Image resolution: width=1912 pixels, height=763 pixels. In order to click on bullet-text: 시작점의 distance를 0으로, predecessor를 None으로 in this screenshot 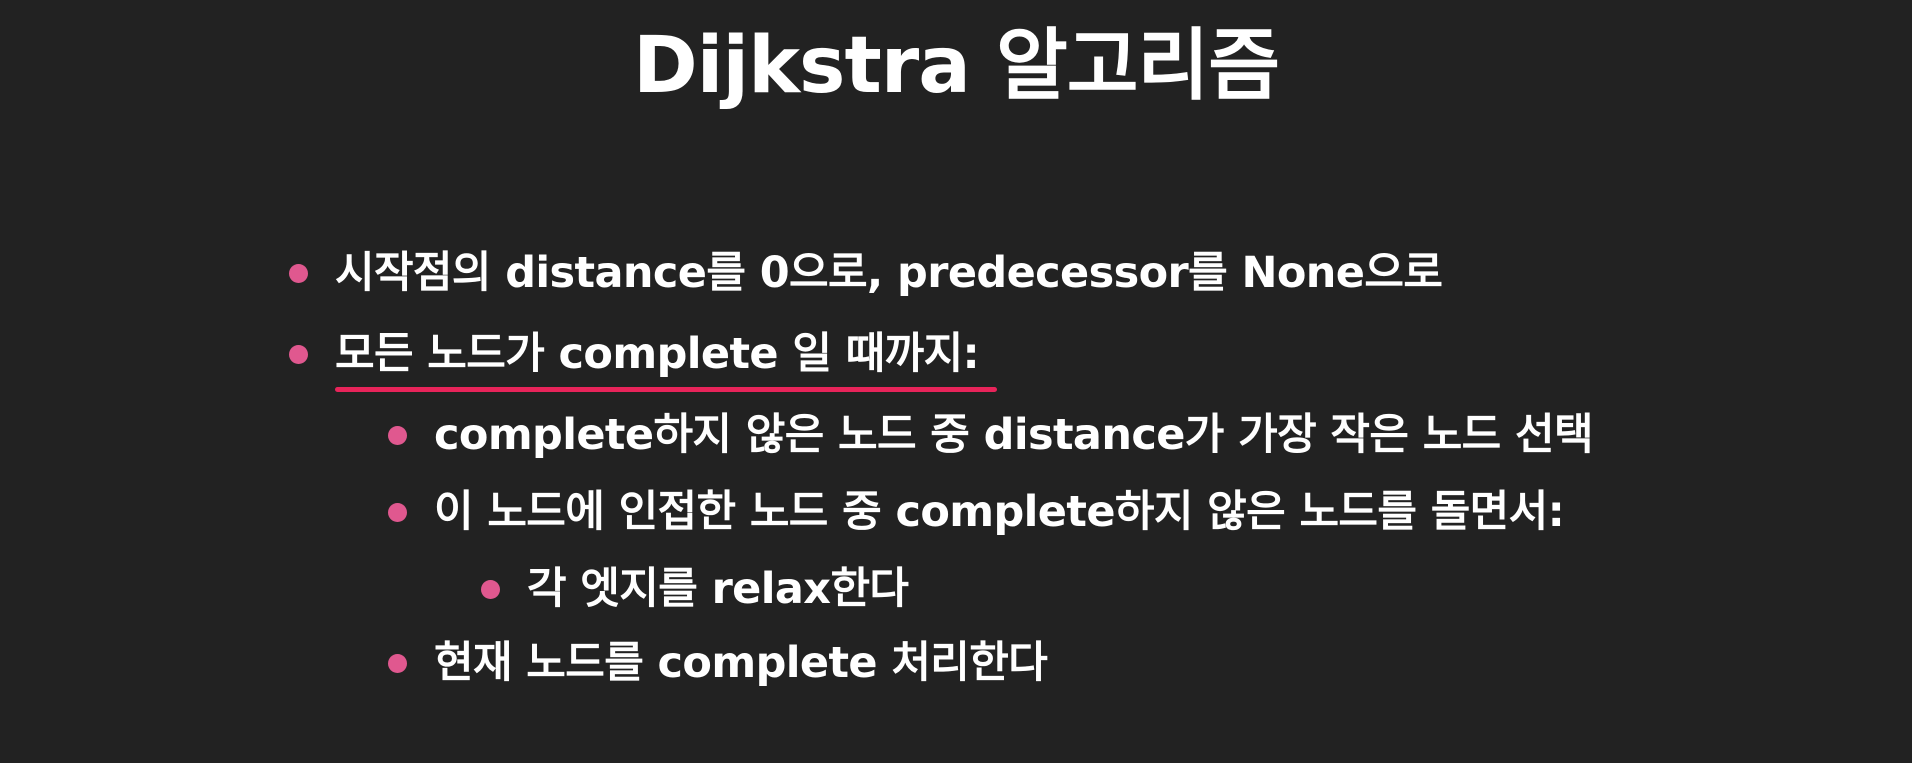, I will do `click(889, 273)`.